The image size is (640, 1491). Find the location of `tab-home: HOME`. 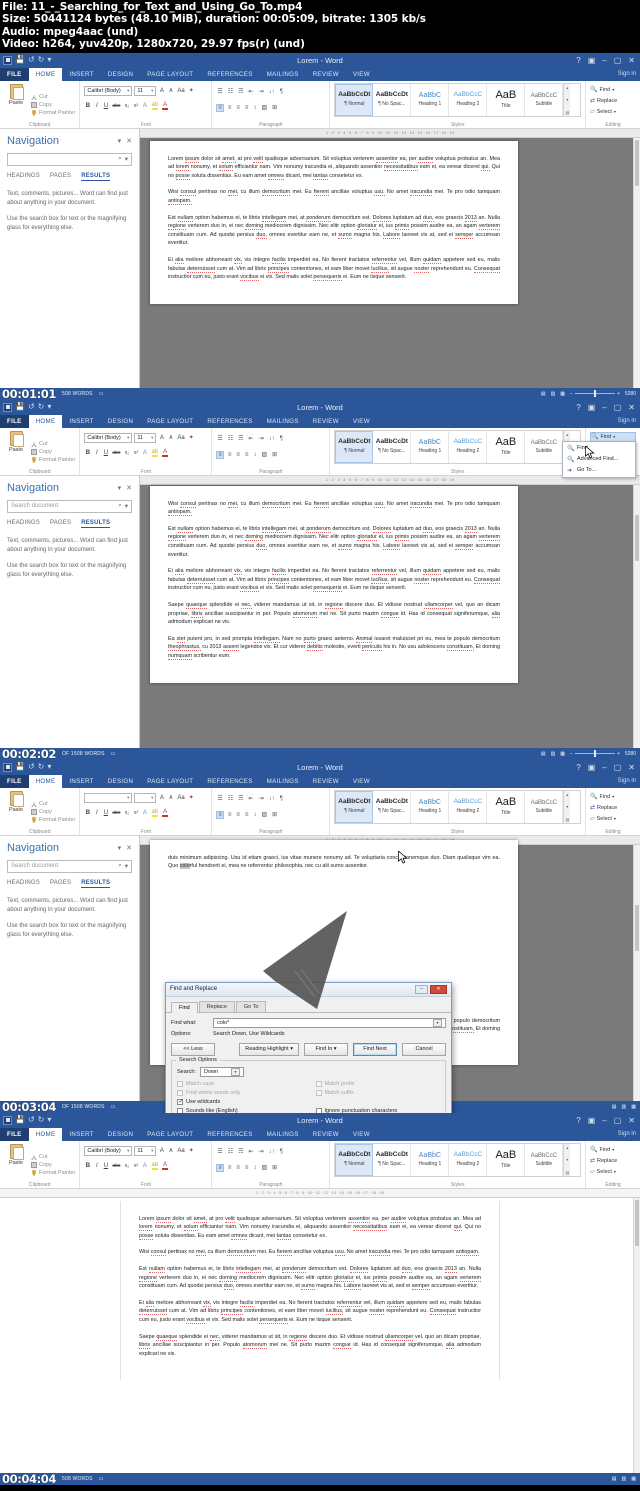

tab-home: HOME is located at coordinates (45, 781).